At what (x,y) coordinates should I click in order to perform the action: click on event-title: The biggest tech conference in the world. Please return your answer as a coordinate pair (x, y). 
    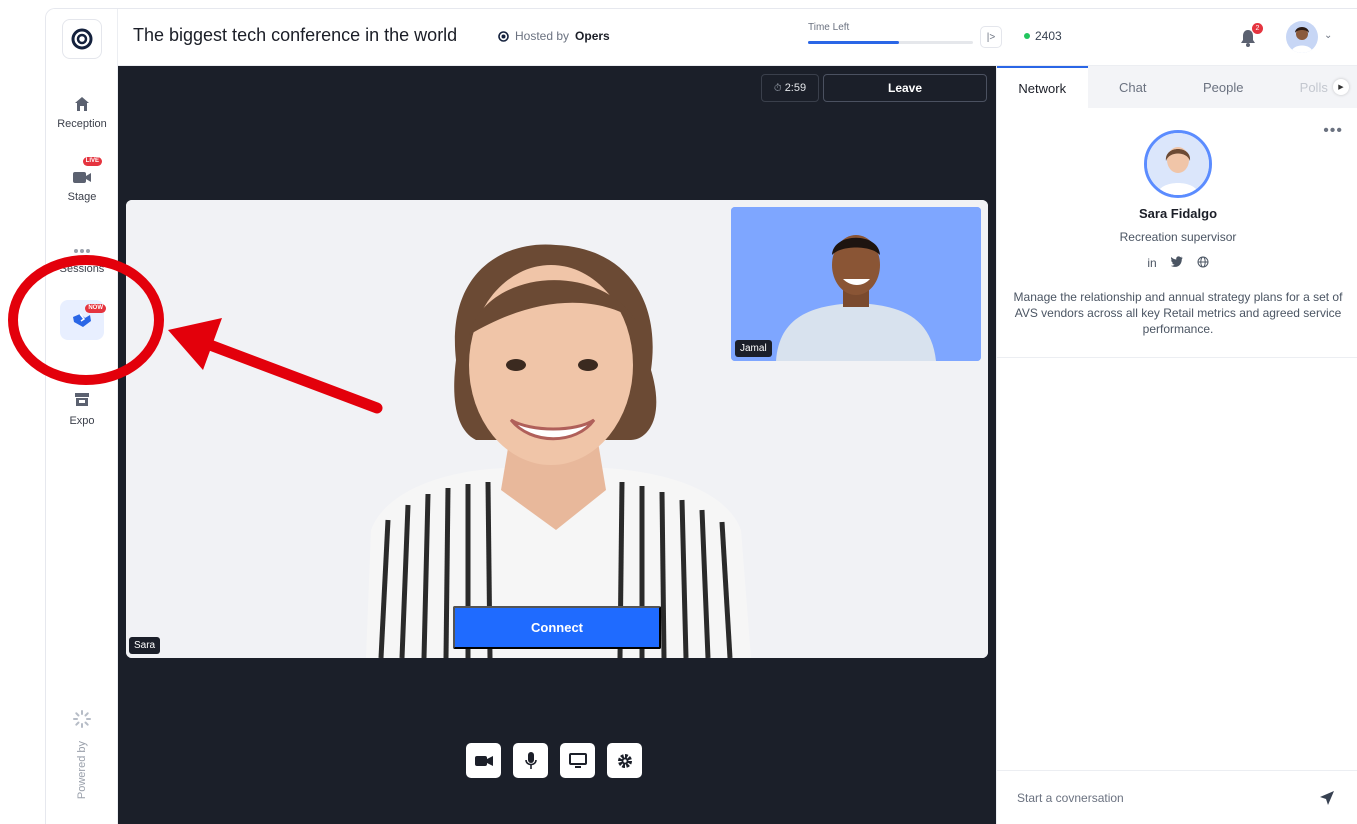
    Looking at the image, I should click on (295, 35).